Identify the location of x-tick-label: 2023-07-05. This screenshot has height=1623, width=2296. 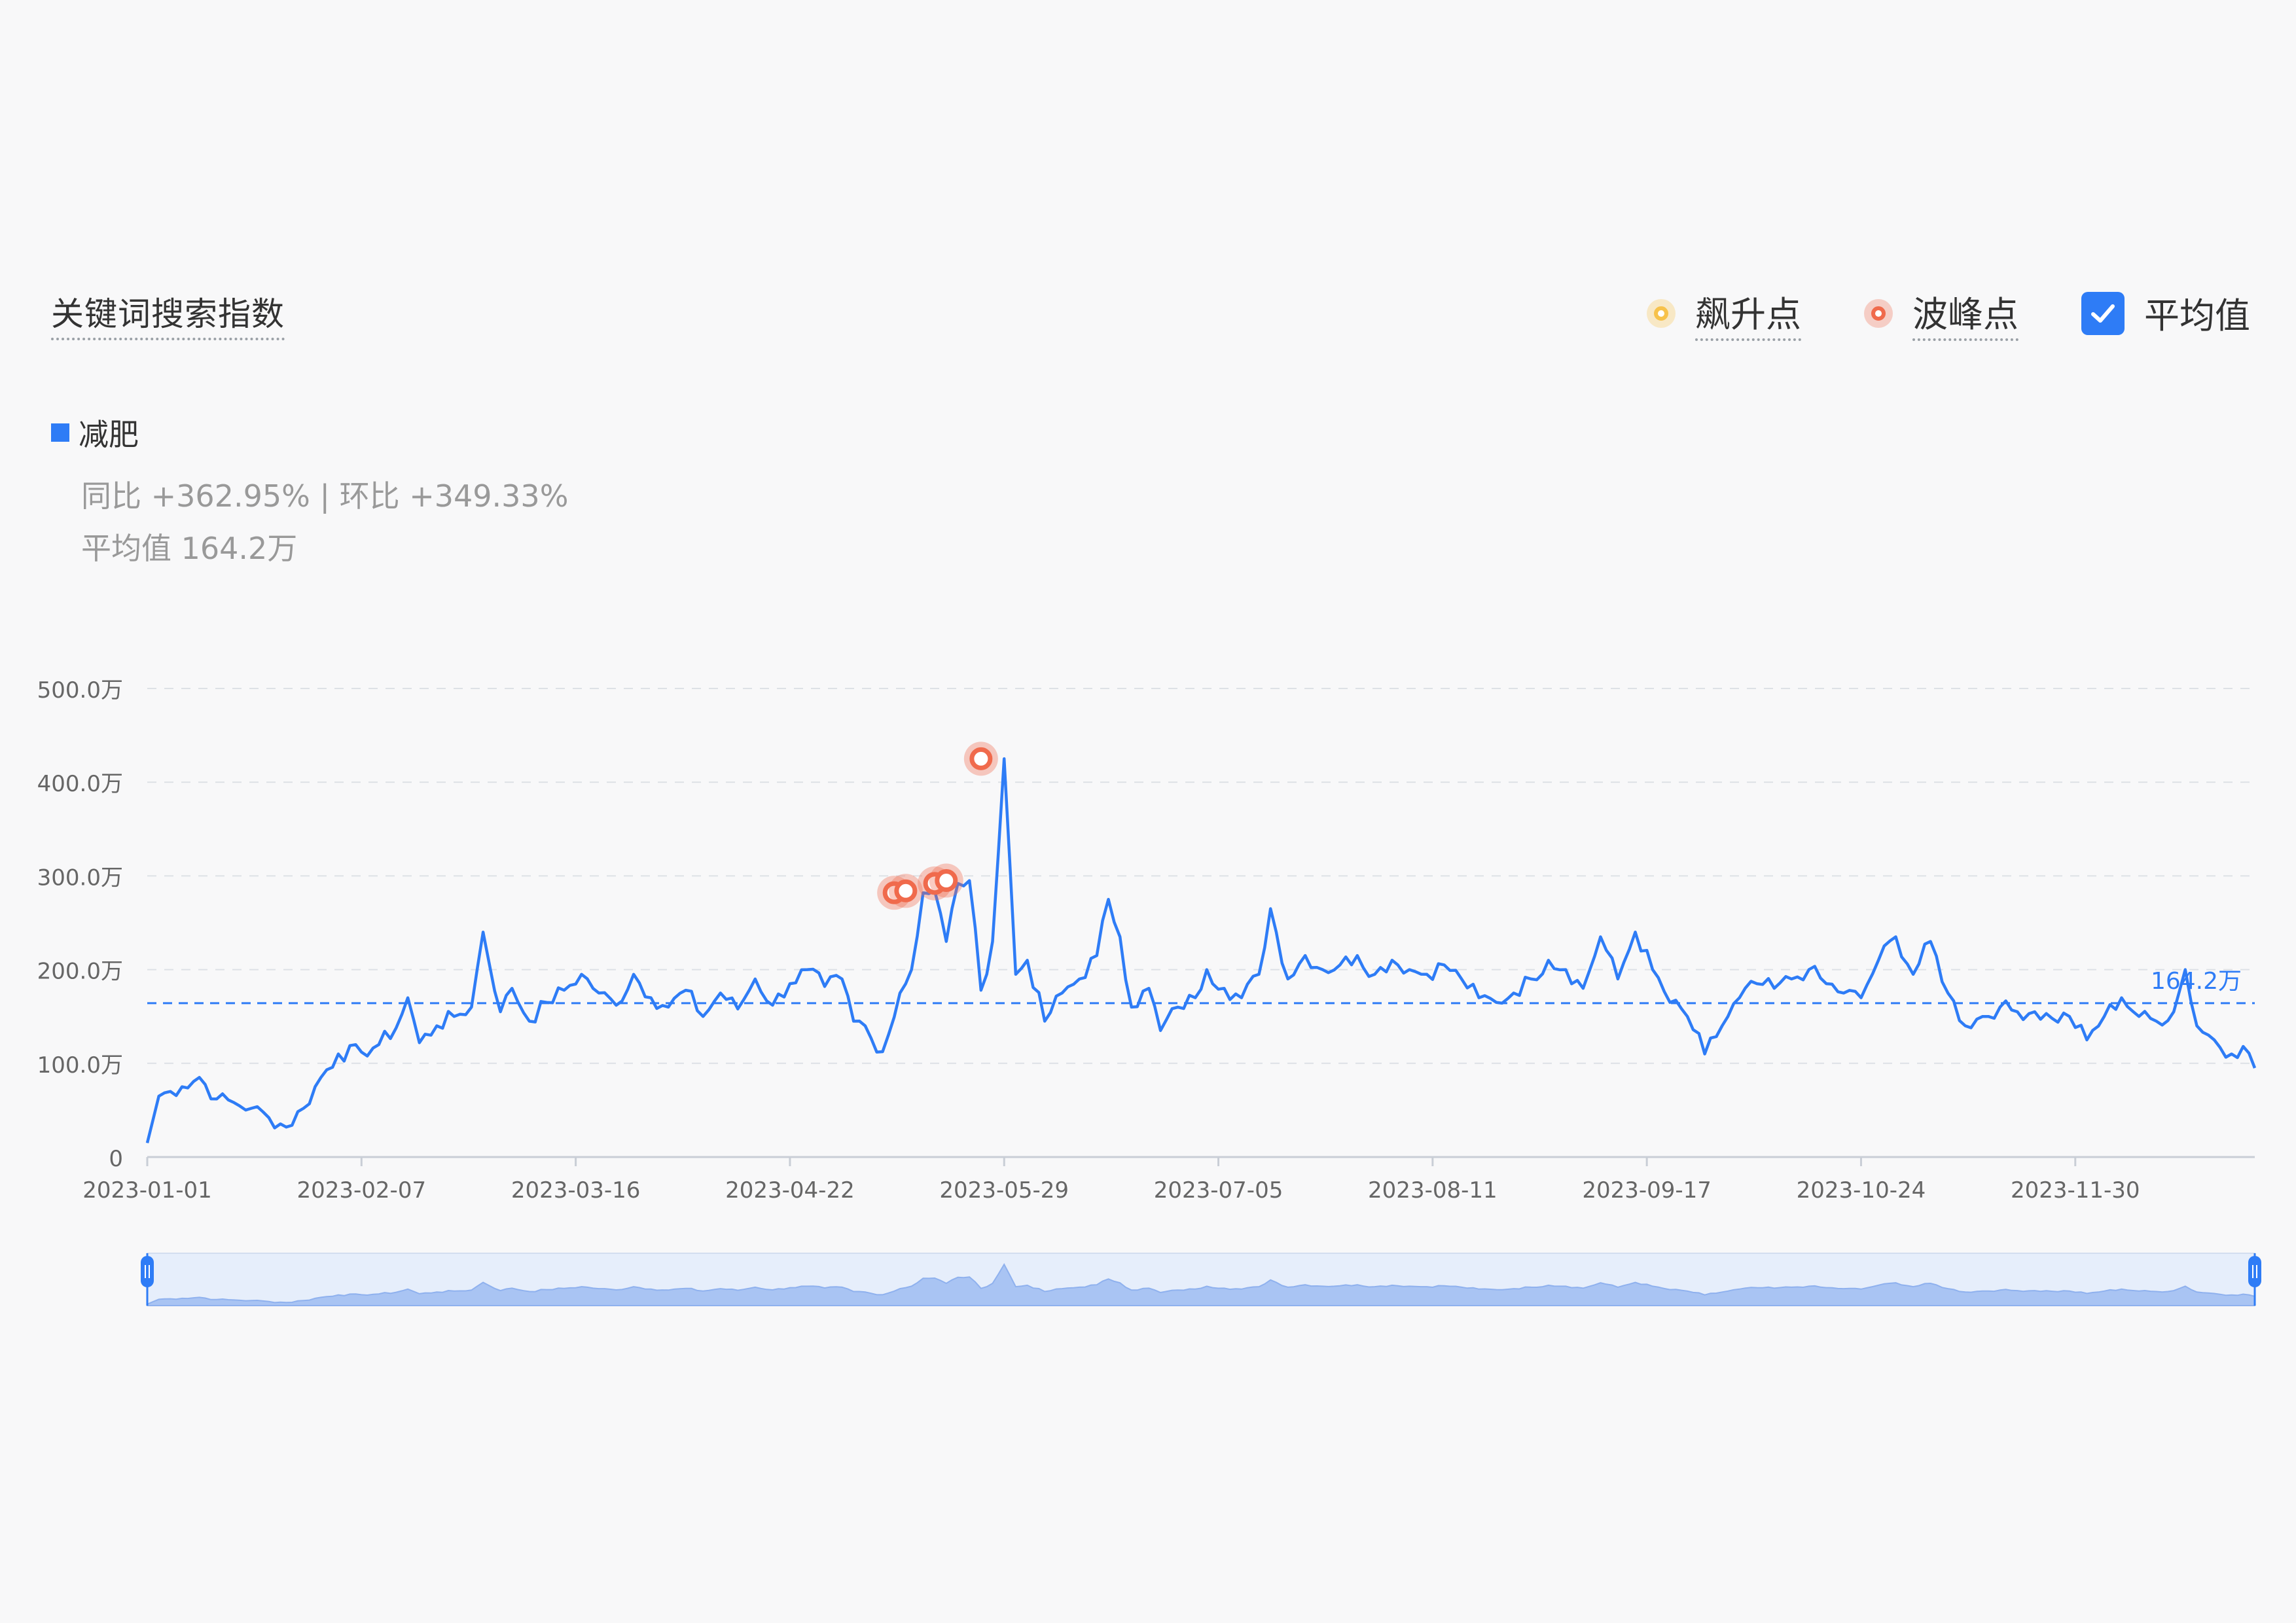
(1218, 1190).